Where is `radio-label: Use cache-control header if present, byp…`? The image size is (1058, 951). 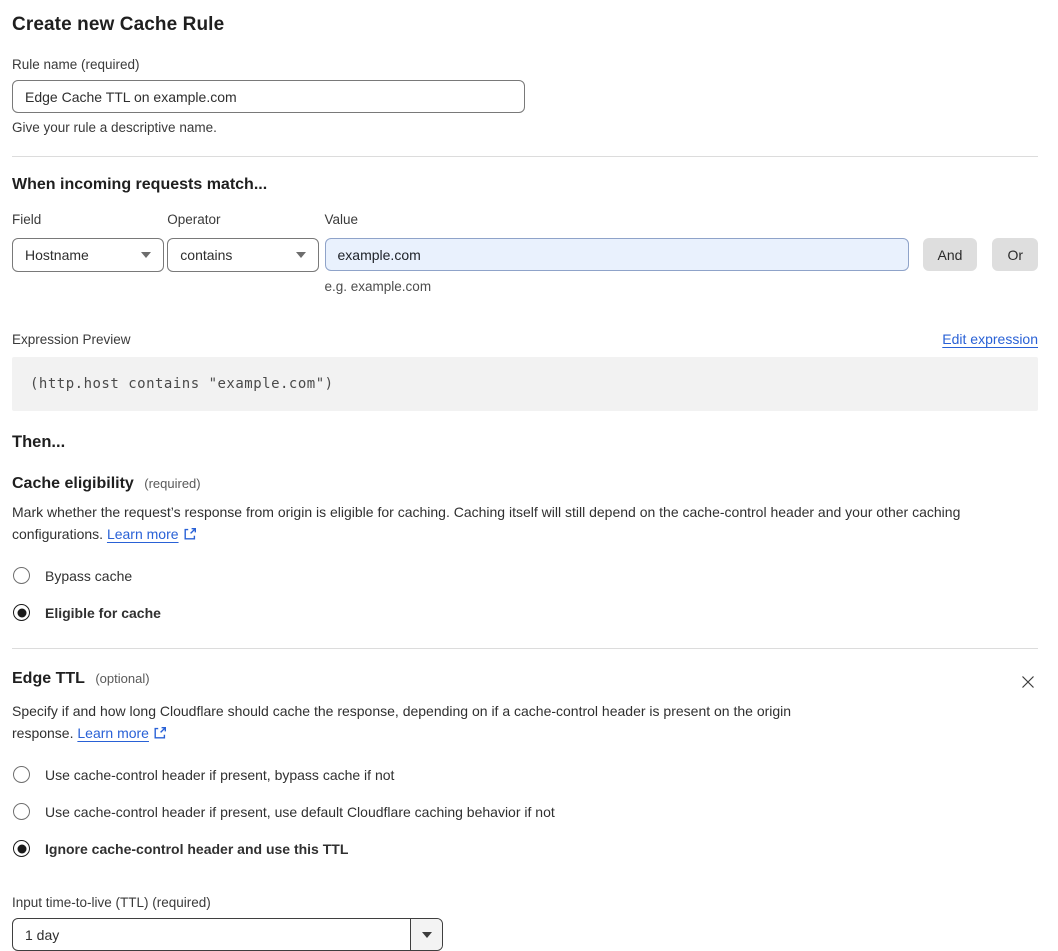 radio-label: Use cache-control header if present, byp… is located at coordinates (220, 774).